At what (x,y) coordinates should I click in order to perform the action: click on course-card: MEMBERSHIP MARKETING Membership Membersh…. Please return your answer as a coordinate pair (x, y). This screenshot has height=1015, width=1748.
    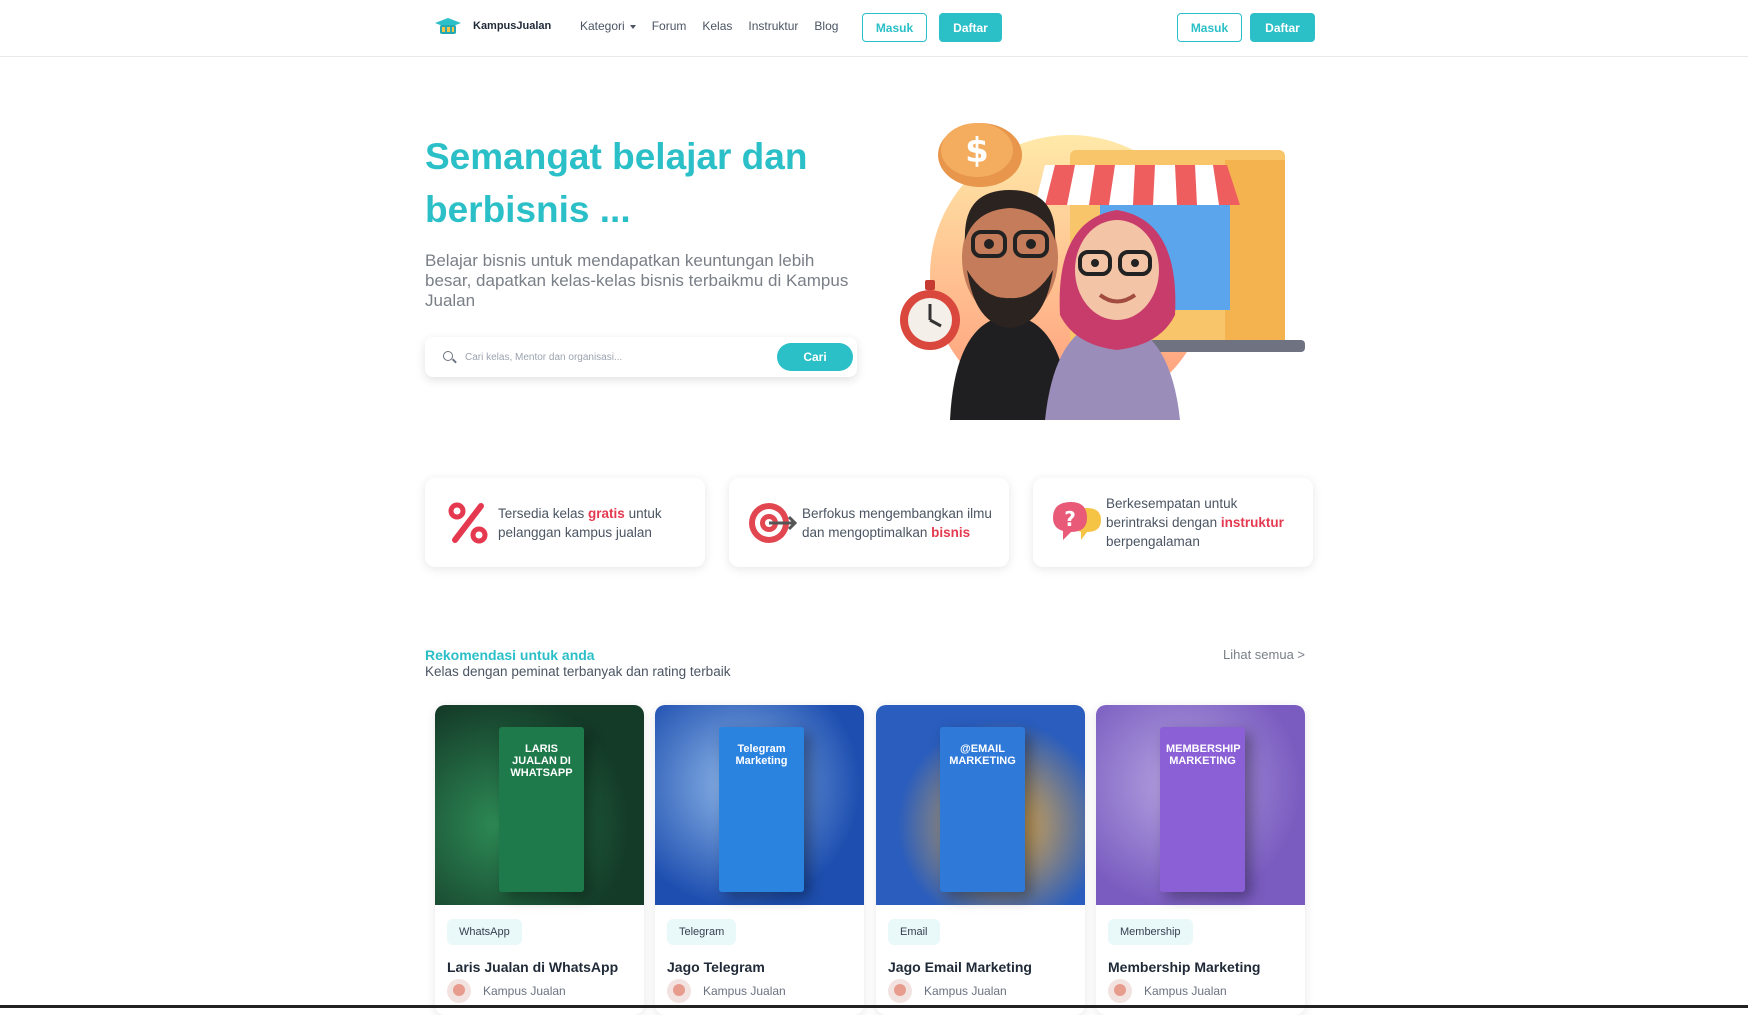
    Looking at the image, I should click on (1200, 860).